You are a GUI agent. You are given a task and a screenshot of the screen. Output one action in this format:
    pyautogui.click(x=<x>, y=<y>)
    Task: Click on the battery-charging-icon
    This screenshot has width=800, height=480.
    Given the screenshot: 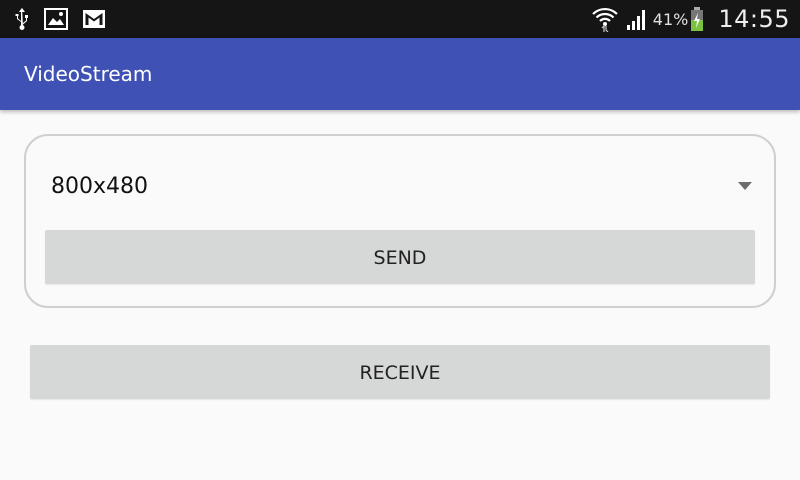 What is the action you would take?
    pyautogui.click(x=697, y=19)
    